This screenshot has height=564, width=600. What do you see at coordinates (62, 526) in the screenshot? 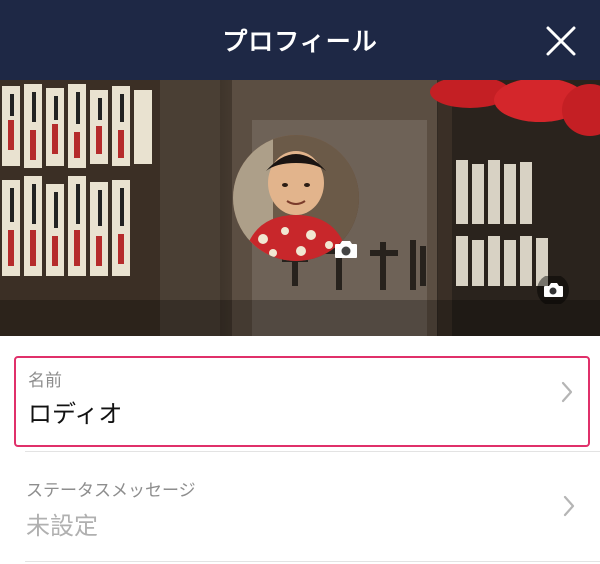
I see `status-value: 未設定` at bounding box center [62, 526].